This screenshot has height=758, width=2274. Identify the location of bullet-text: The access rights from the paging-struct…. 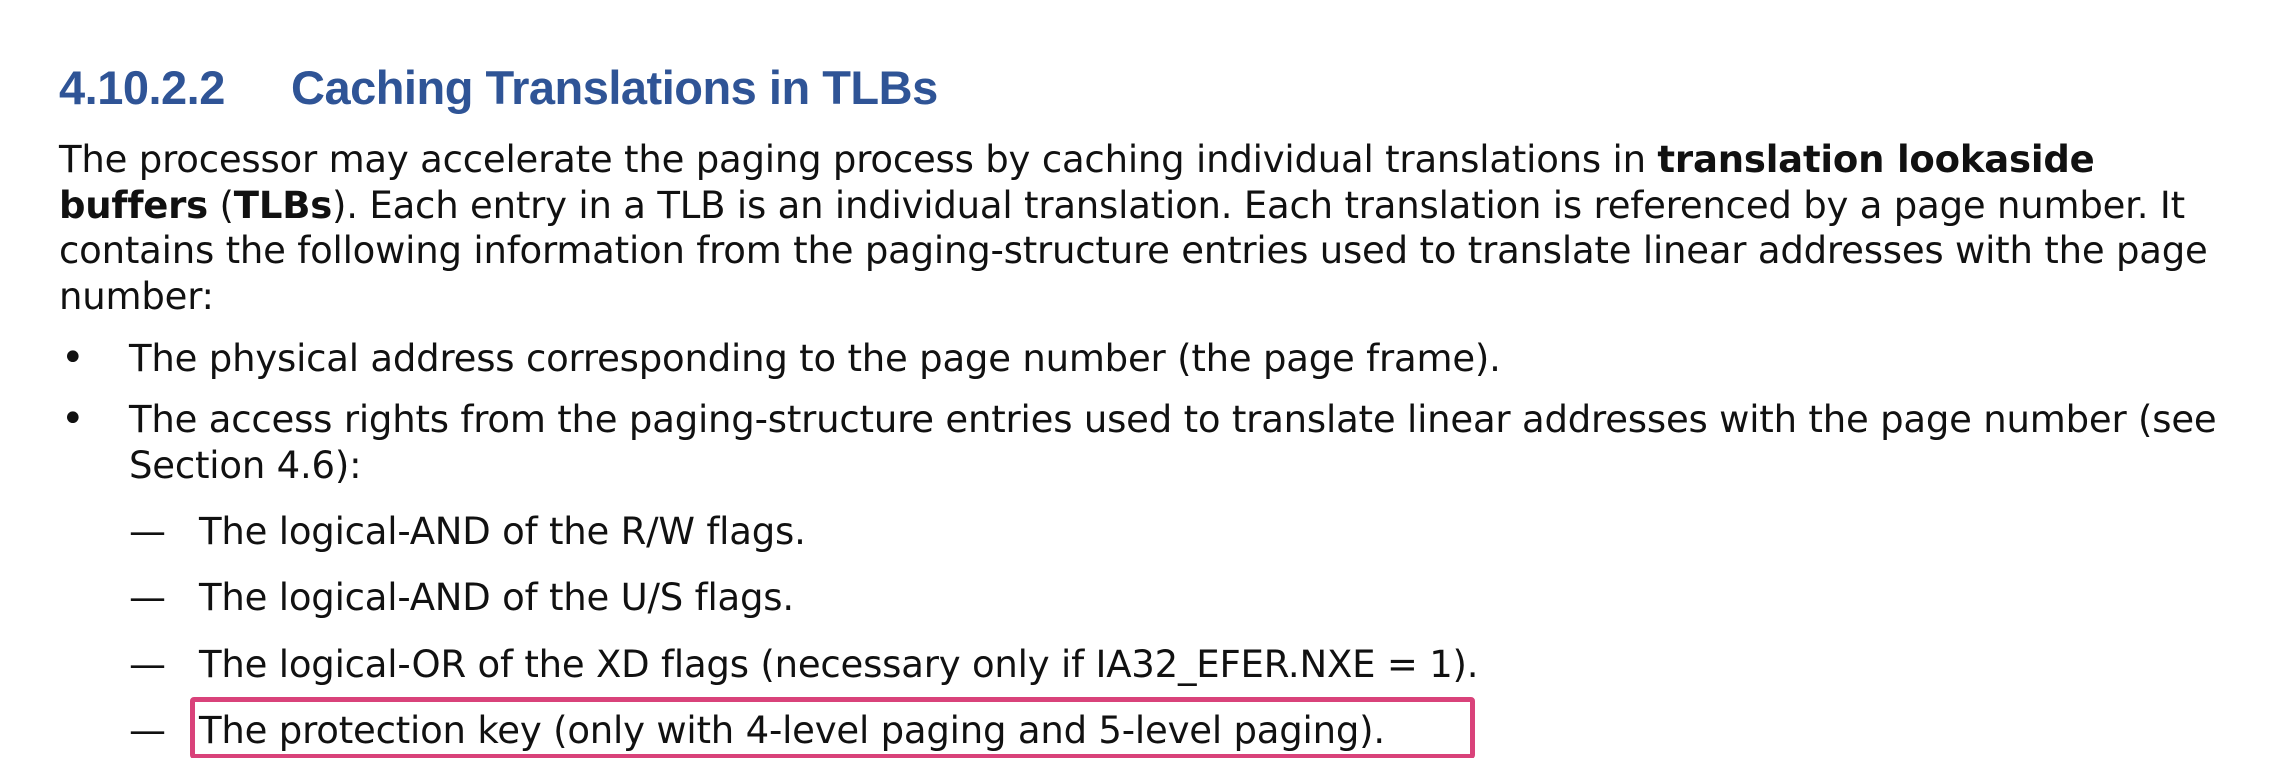
(1173, 442).